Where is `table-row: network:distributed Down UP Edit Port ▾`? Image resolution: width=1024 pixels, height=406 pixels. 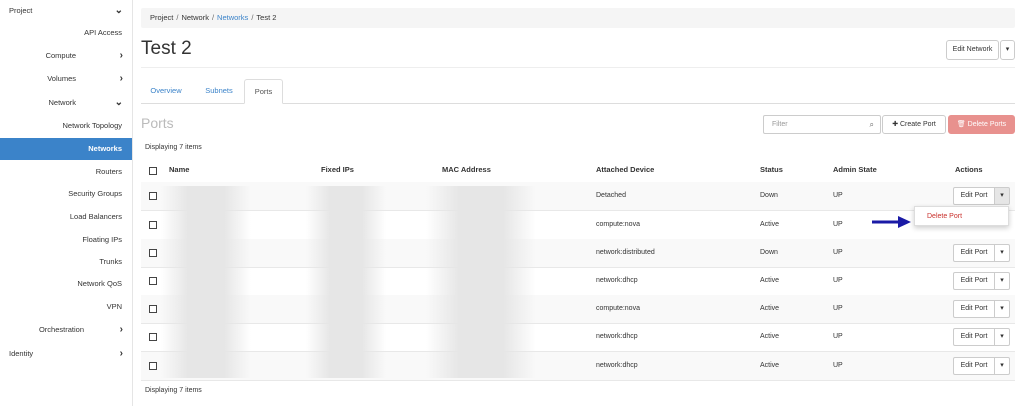 table-row: network:distributed Down UP Edit Port ▾ is located at coordinates (578, 253).